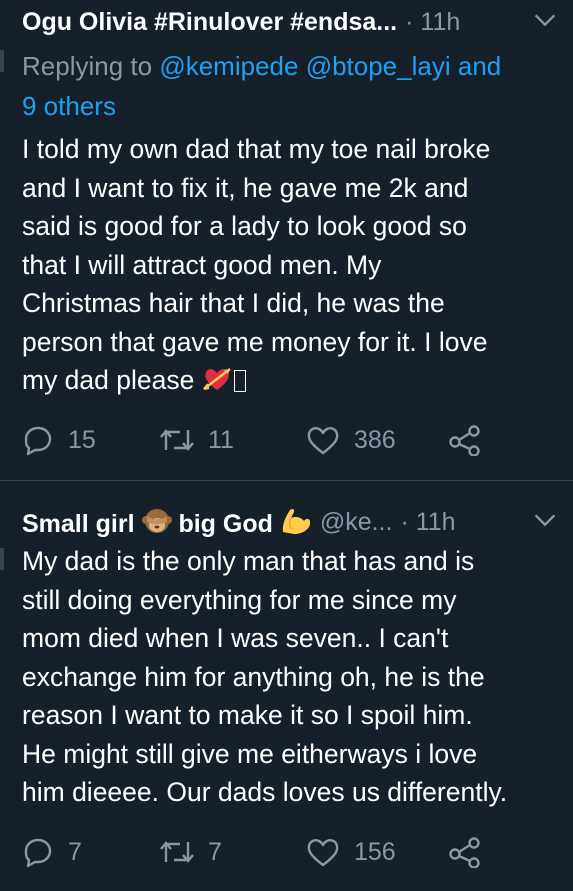  Describe the element at coordinates (78, 523) in the screenshot. I see `author-name-part1: Small girl` at that location.